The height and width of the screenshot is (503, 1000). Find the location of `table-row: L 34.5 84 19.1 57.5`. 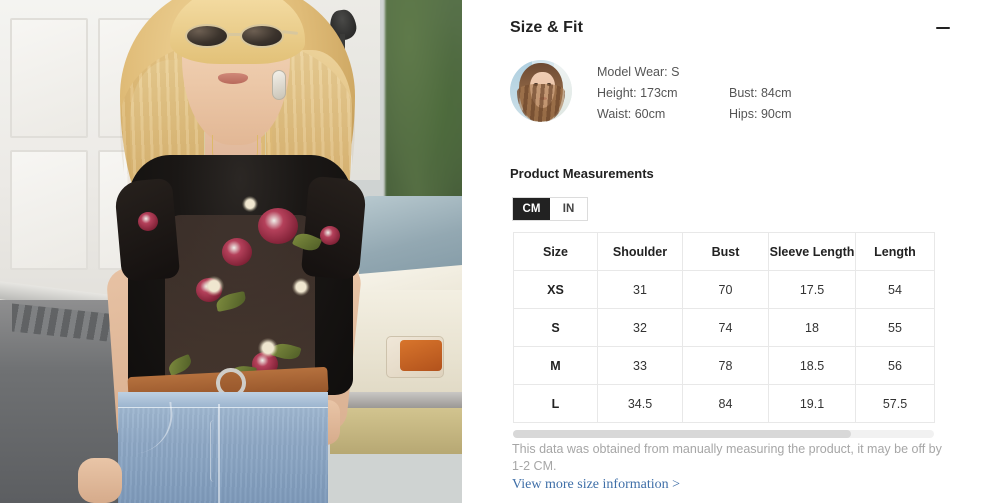

table-row: L 34.5 84 19.1 57.5 is located at coordinates (724, 403).